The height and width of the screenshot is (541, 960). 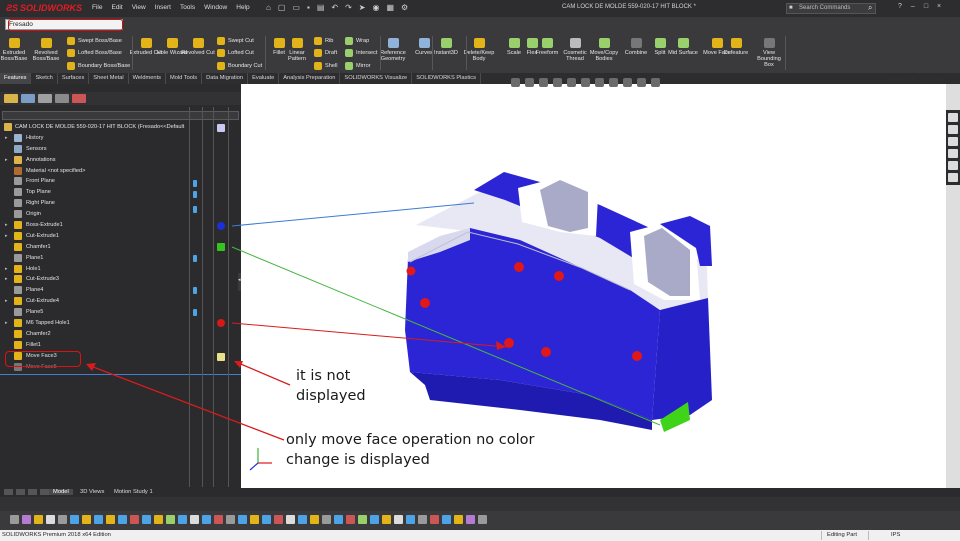 I want to click on ribbon-button-revolved-cut: Revolved Cut, so click(x=198, y=47).